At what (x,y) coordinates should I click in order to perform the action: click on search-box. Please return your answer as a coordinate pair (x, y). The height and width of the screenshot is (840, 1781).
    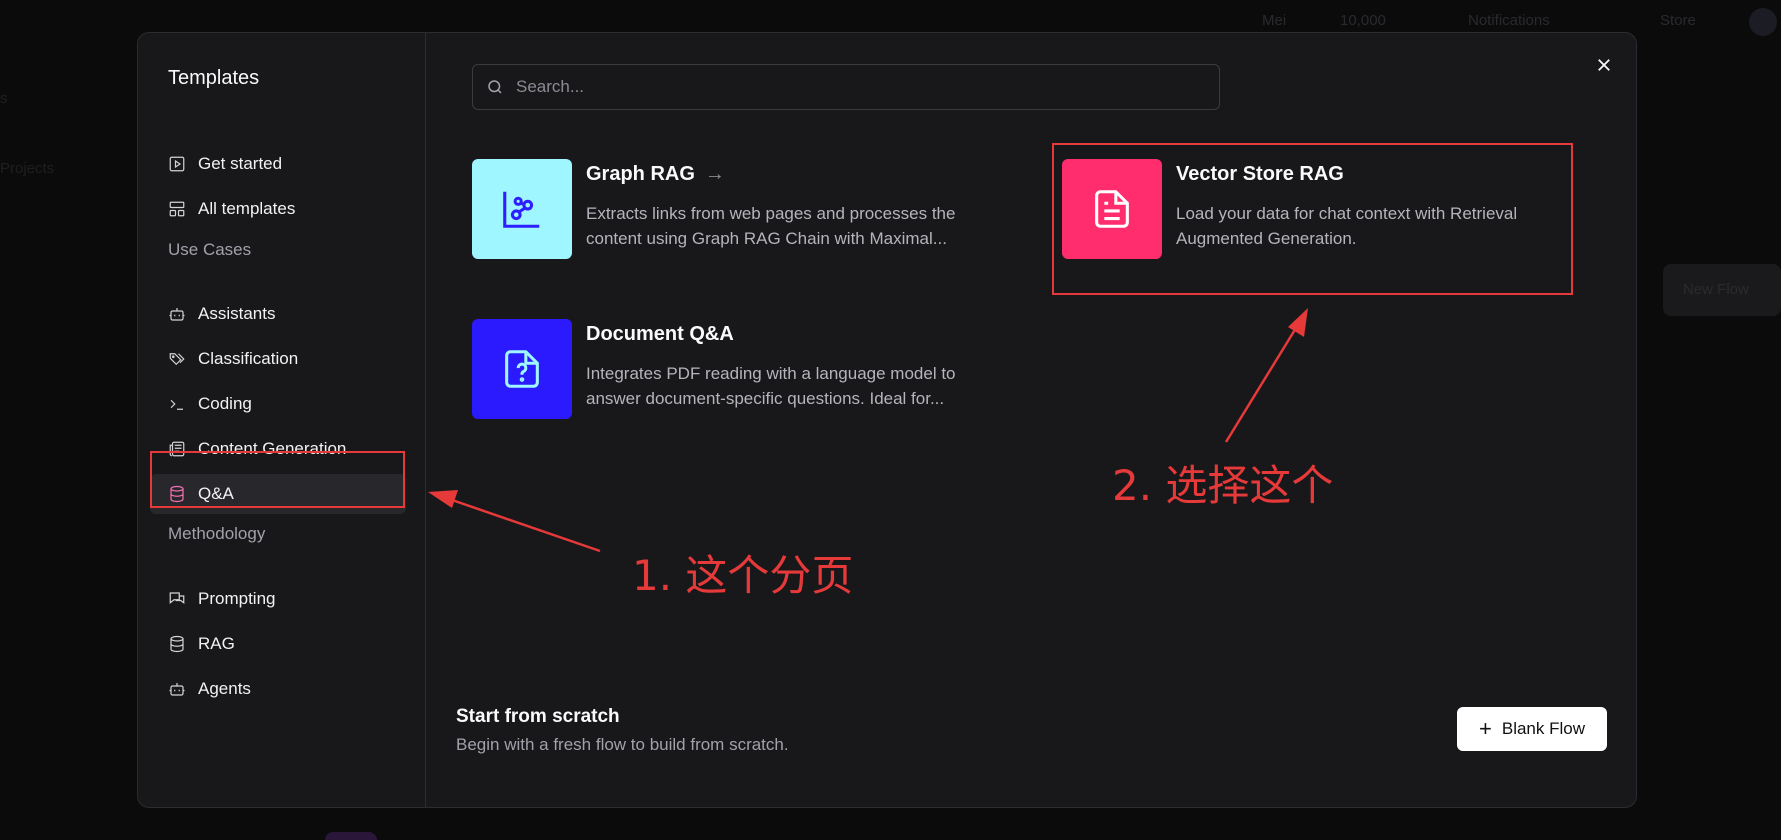
    Looking at the image, I should click on (846, 87).